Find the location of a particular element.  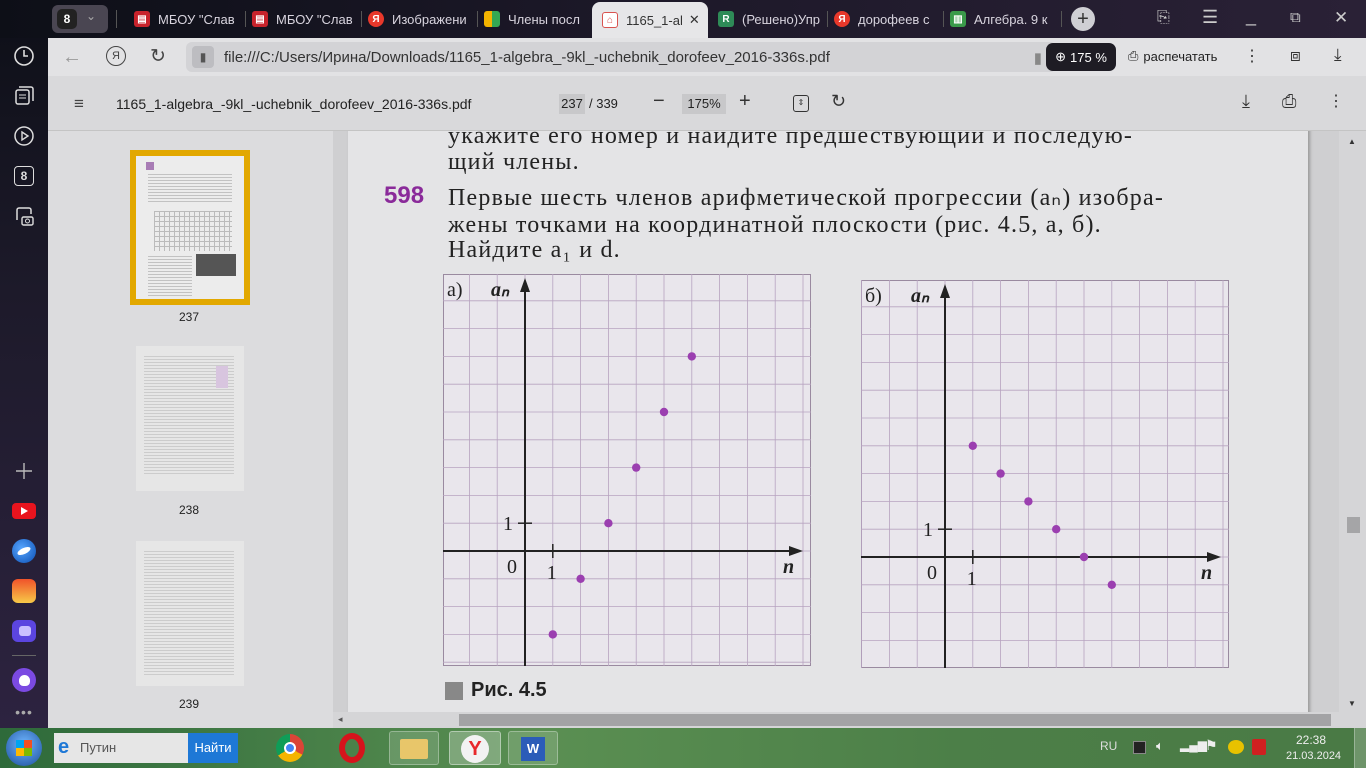

vertical-scrollbar: ▲ ▼ is located at coordinates (1352, 429).